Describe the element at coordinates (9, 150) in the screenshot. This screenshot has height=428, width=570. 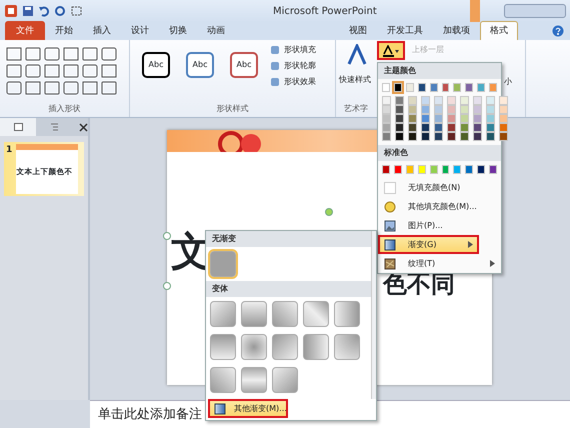
I see `slide-number: 1` at that location.